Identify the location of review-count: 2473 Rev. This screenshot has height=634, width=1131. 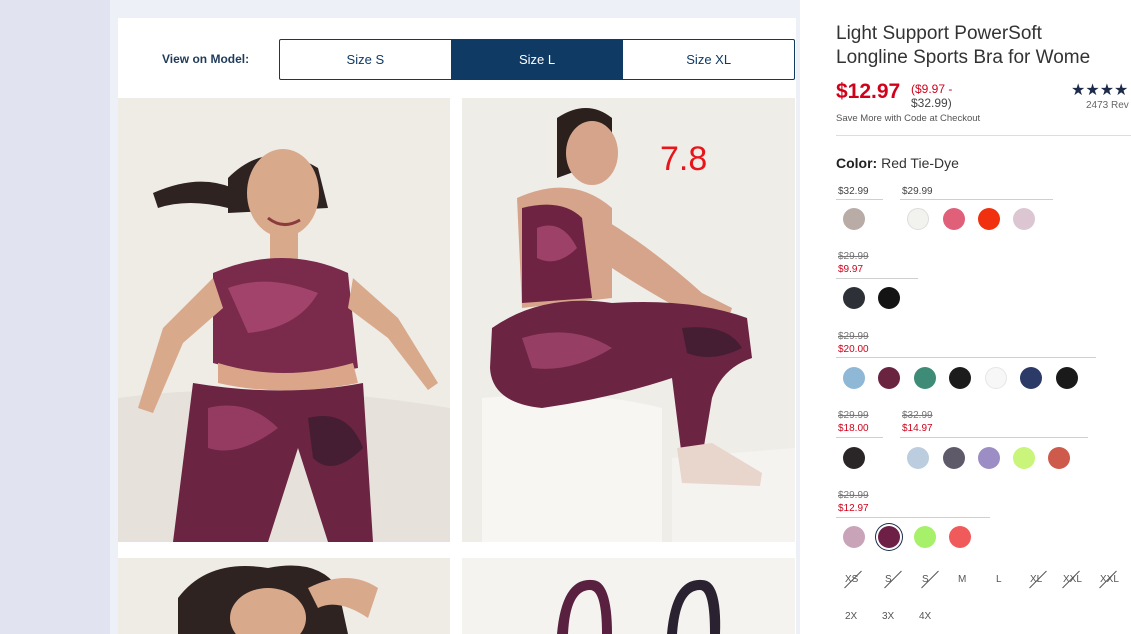
(1107, 105).